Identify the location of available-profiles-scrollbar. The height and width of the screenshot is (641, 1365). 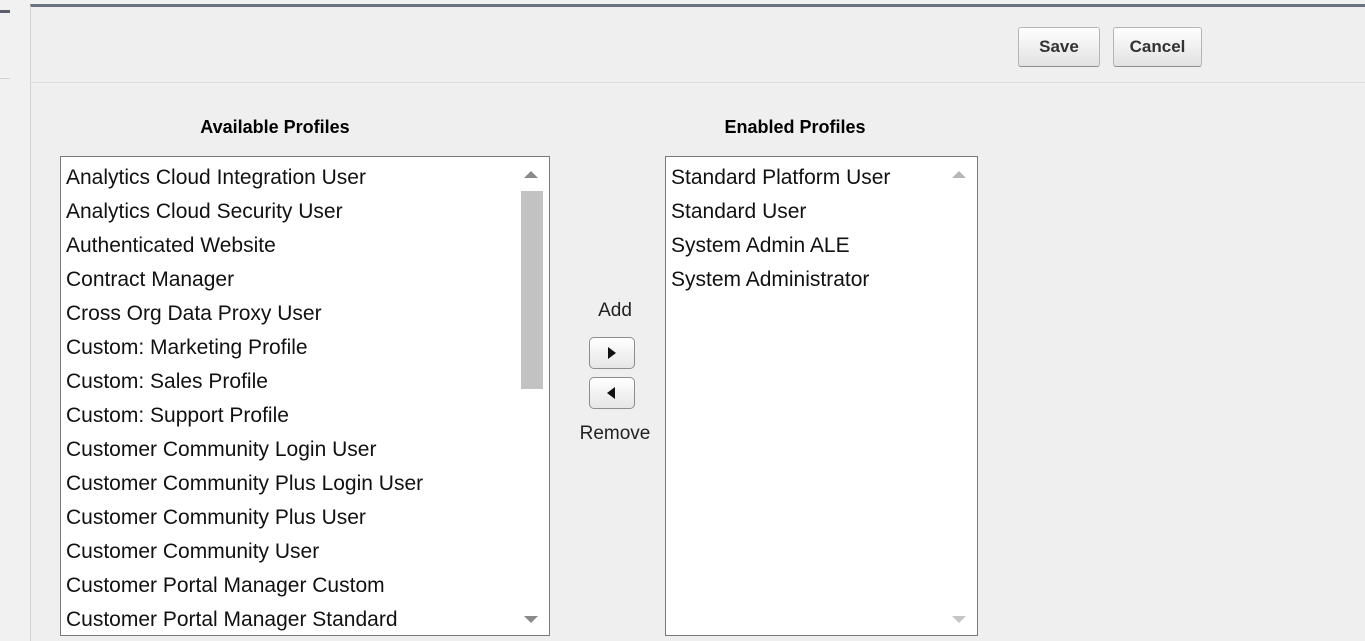
(532, 396).